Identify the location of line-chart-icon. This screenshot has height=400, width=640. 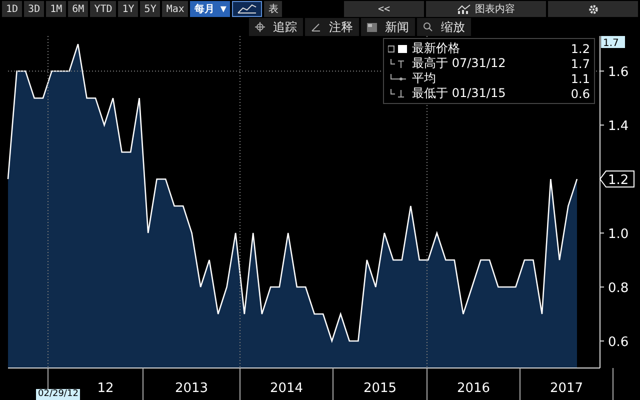
(247, 9).